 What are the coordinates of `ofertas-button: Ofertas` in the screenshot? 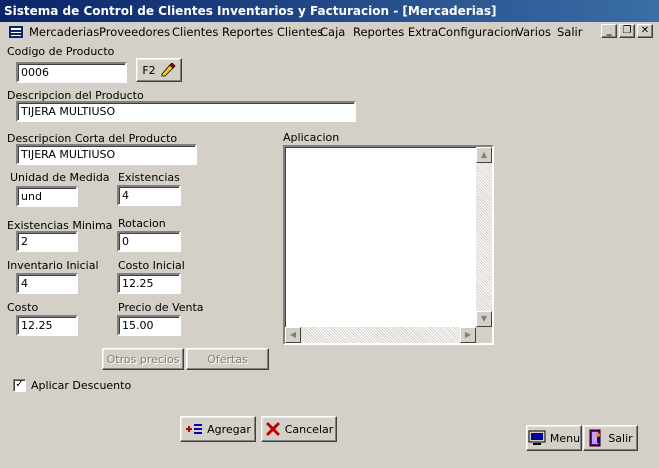 It's located at (227, 359).